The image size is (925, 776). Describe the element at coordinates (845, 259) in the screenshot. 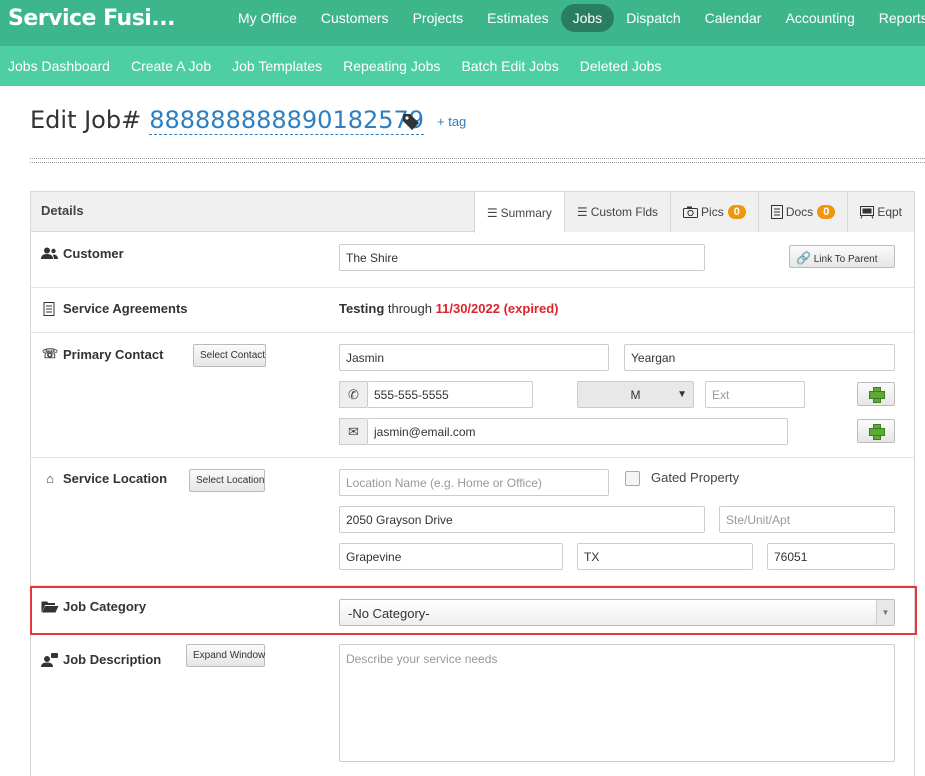

I see `link-to-parent-label: Link To Parent` at that location.